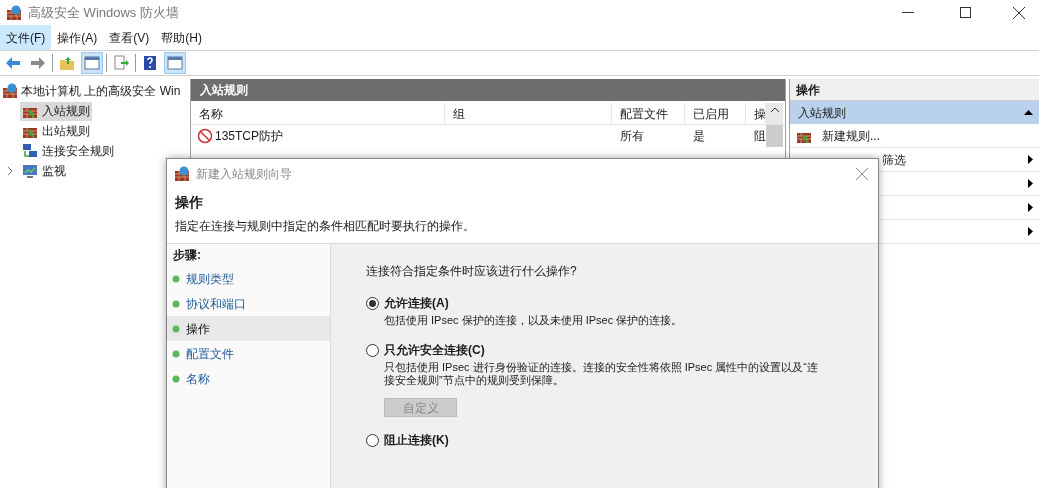 The image size is (1039, 488). I want to click on table-cell-text: 所有, so click(632, 136).